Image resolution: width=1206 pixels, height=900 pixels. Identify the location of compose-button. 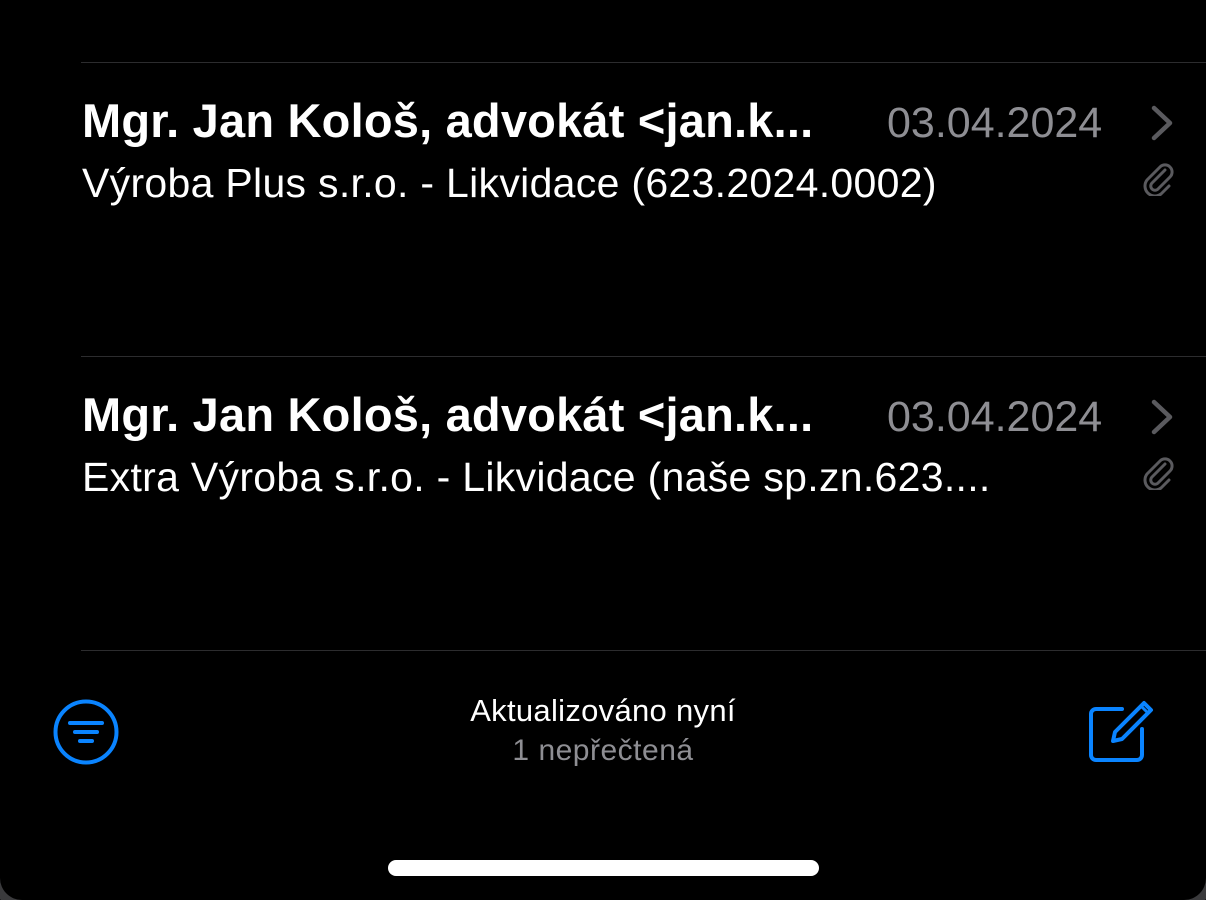
(1121, 730).